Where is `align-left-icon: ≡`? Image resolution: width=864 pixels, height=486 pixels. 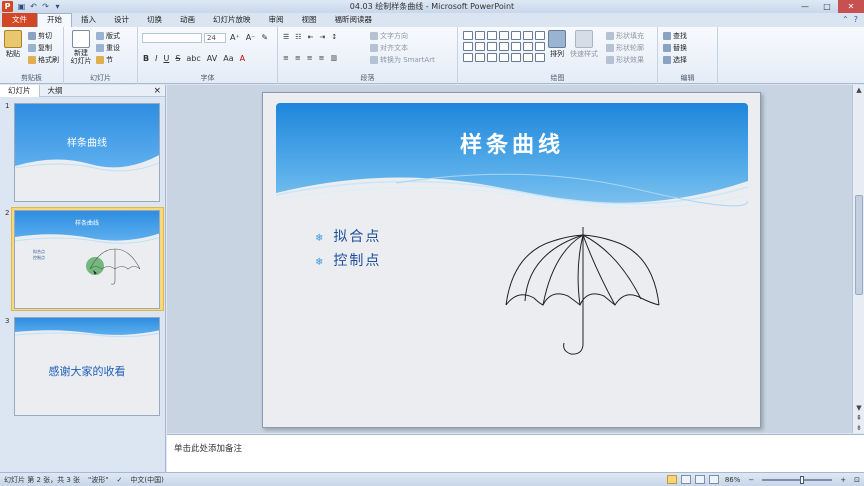 align-left-icon: ≡ is located at coordinates (286, 58).